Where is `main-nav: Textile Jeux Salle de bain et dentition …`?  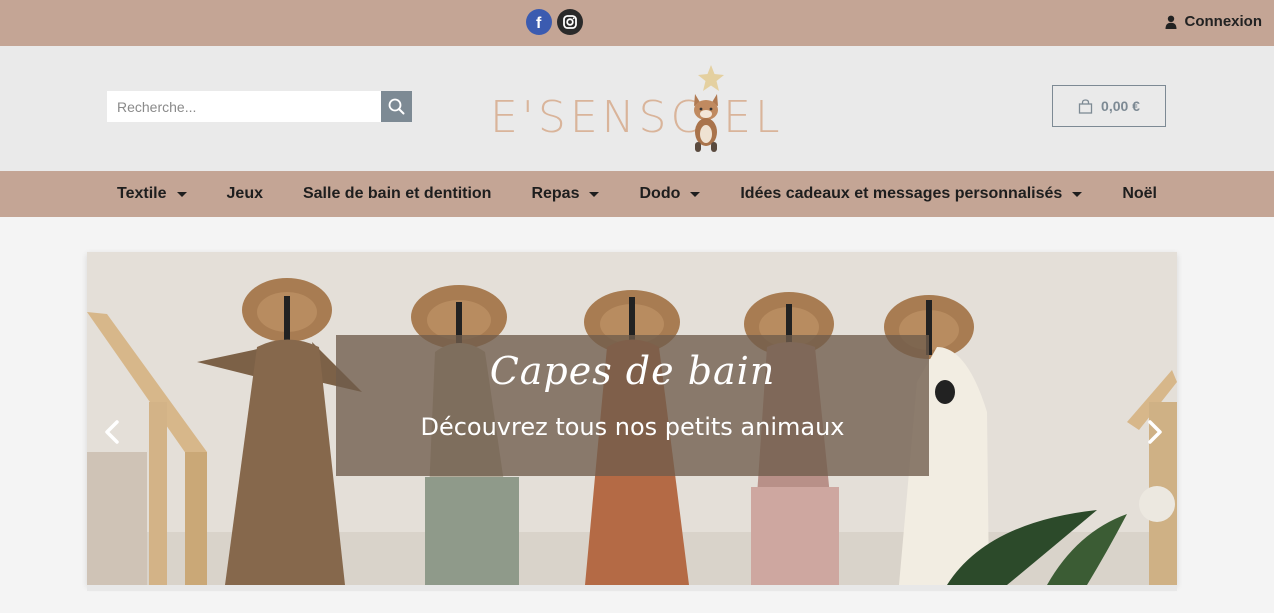 main-nav: Textile Jeux Salle de bain et dentition … is located at coordinates (637, 194).